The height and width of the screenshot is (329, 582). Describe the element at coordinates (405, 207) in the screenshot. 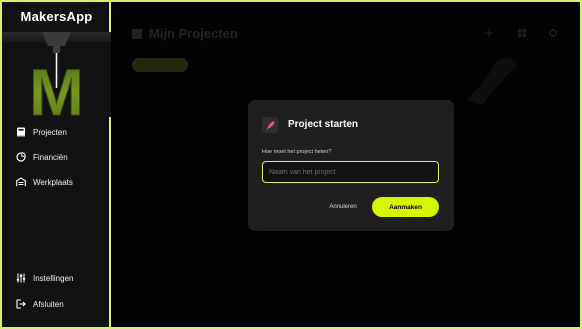

I see `create-button: Aanmaken` at that location.